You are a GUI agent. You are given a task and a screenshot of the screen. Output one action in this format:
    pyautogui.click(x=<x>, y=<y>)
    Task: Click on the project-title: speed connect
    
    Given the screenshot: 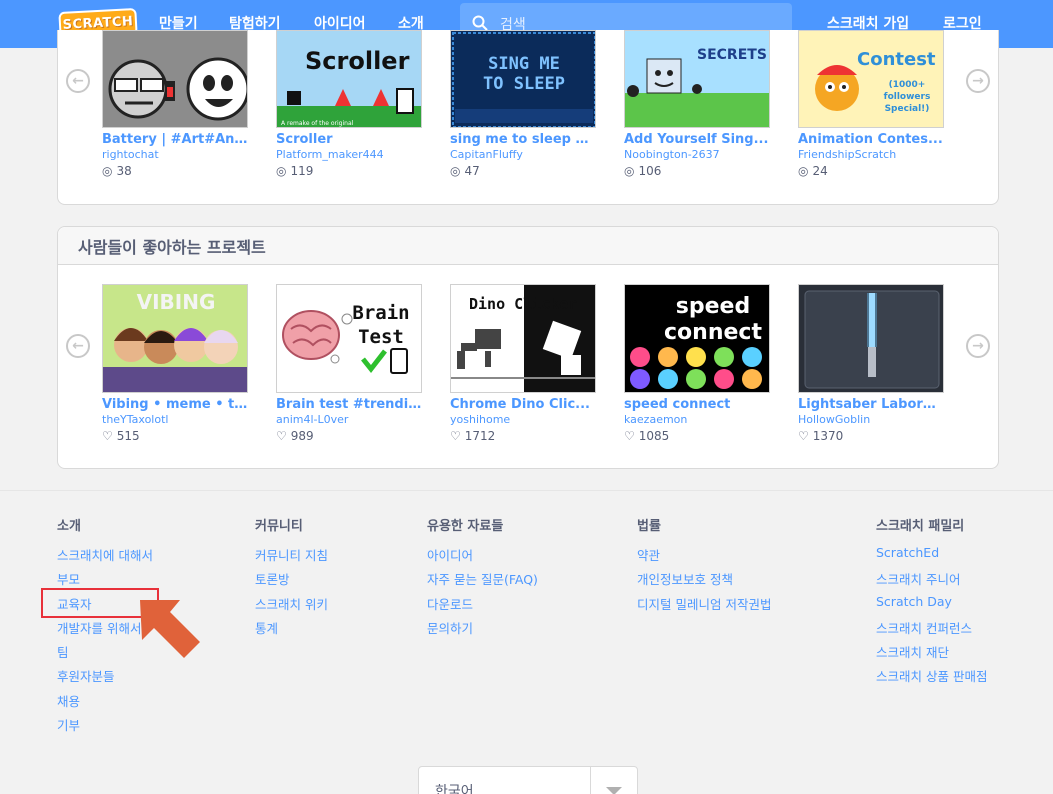 What is the action you would take?
    pyautogui.click(x=697, y=404)
    